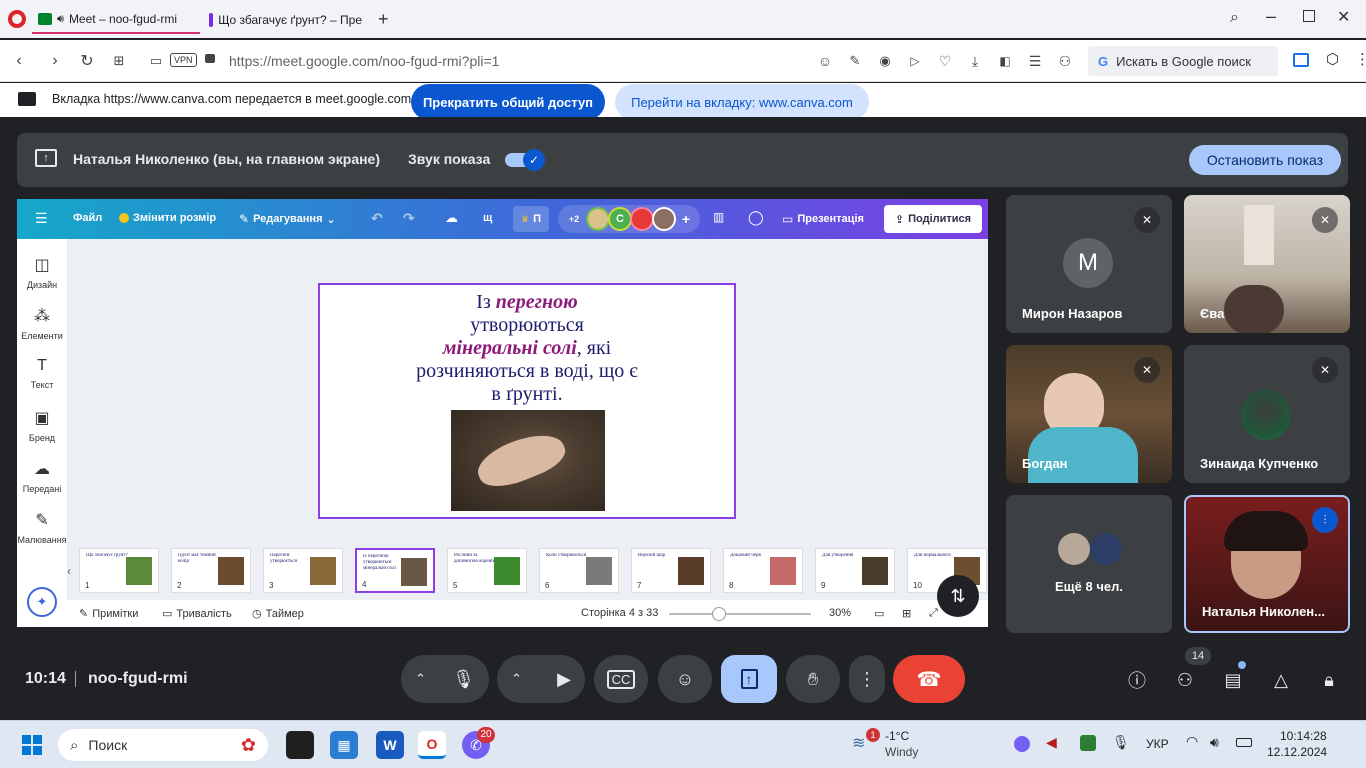  I want to click on tab-canva: Що збагачує ґрунт? – Пре, so click(285, 20).